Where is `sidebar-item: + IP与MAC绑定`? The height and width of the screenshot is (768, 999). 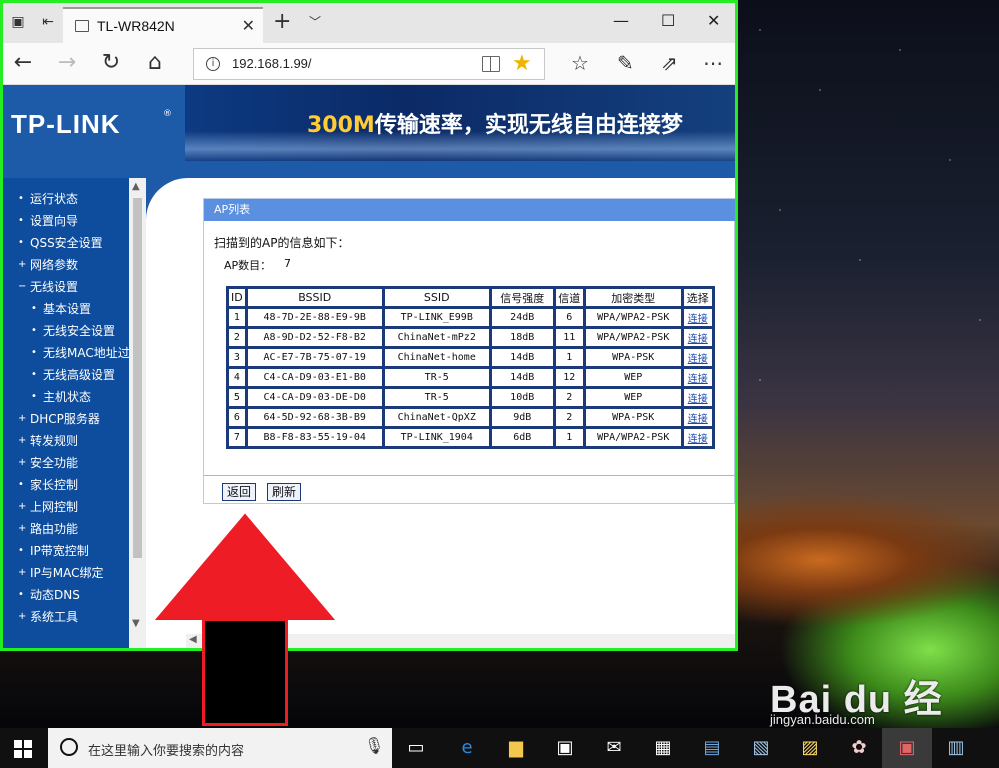
sidebar-item: + IP与MAC绑定 is located at coordinates (66, 573).